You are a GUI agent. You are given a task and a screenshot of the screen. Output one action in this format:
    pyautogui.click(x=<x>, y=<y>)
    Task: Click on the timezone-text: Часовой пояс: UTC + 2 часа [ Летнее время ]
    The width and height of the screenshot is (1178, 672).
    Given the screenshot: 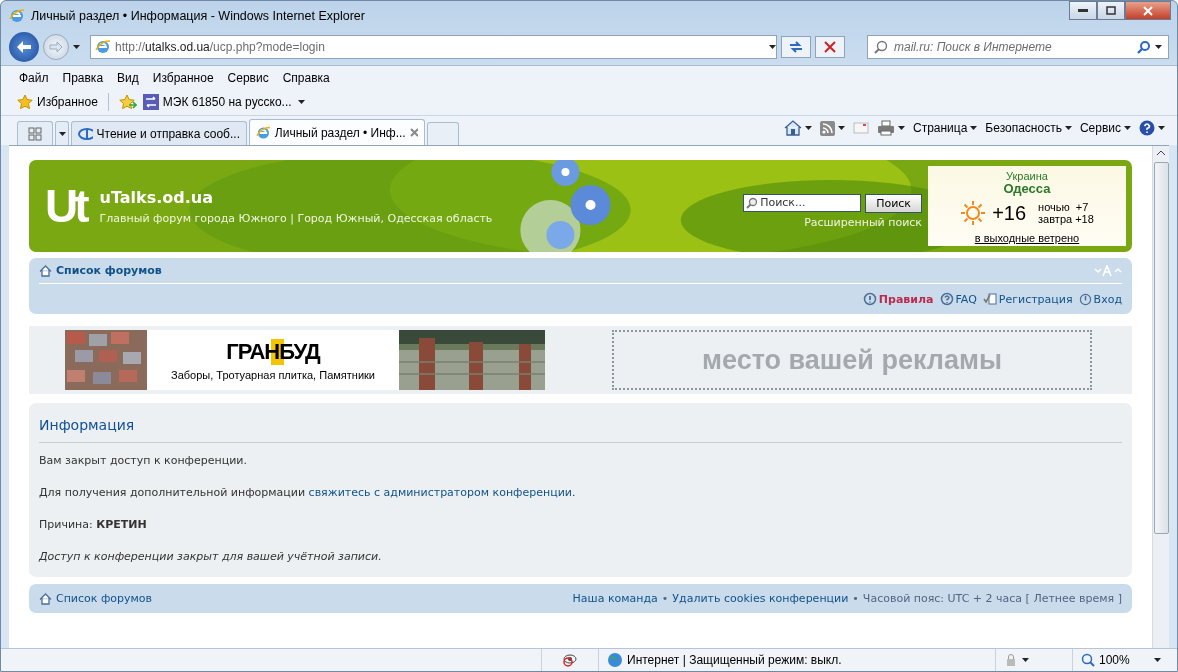 What is the action you would take?
    pyautogui.click(x=992, y=598)
    